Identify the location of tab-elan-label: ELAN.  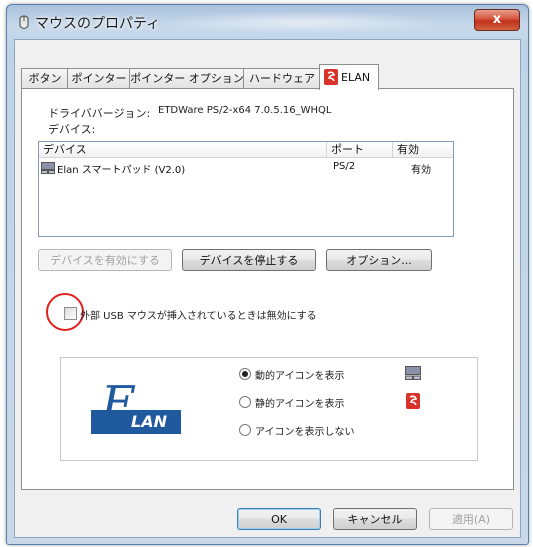
(356, 77).